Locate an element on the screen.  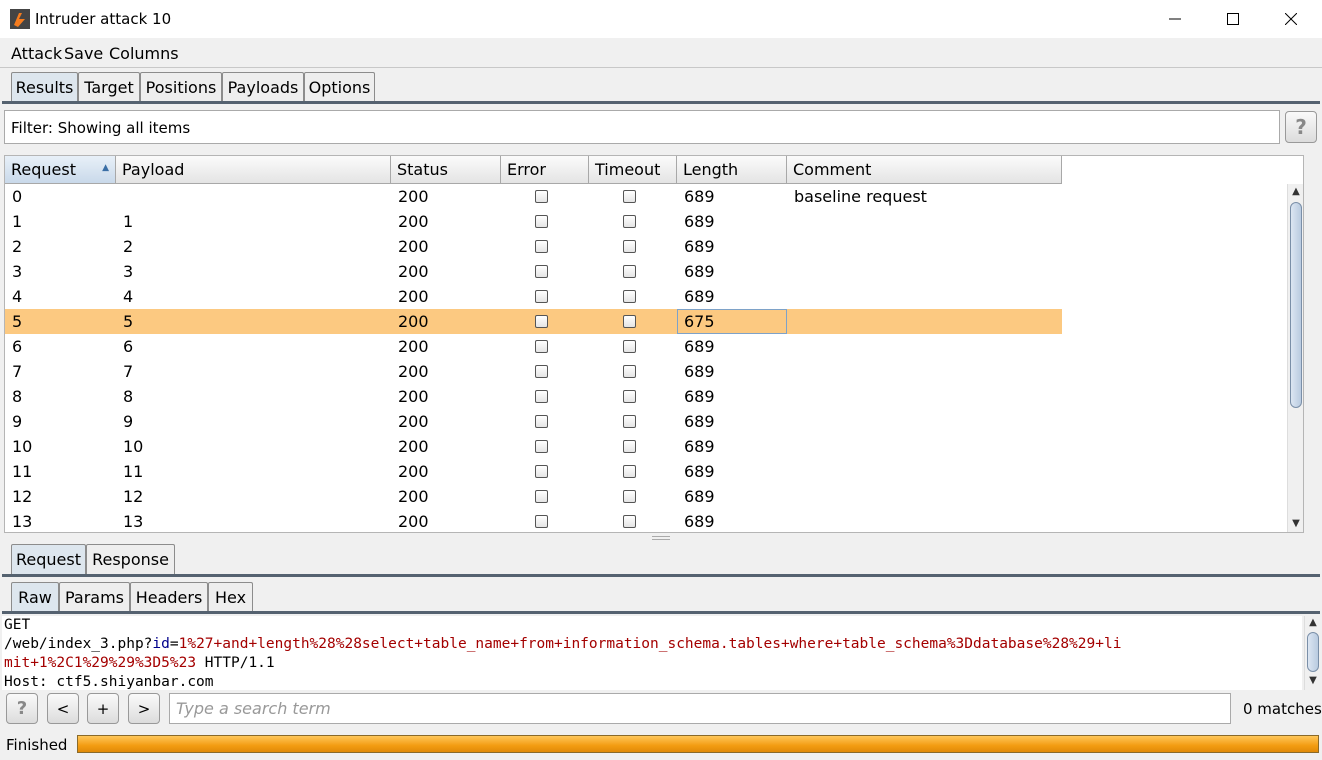
table-row: 12 12 200 689 is located at coordinates (533, 496).